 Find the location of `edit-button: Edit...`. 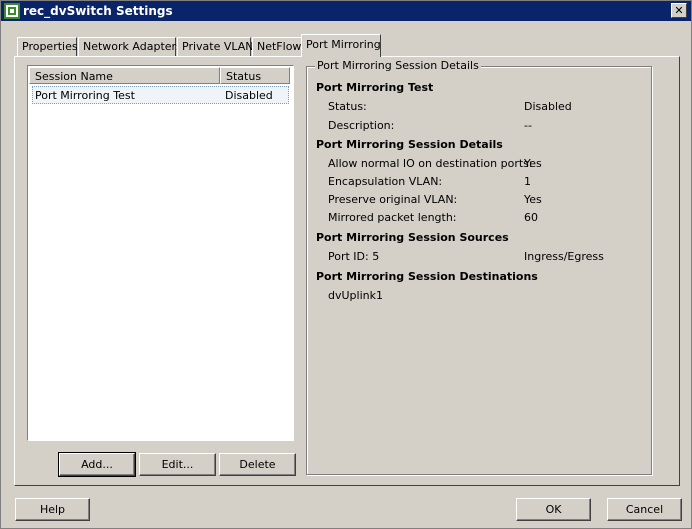

edit-button: Edit... is located at coordinates (177, 464).